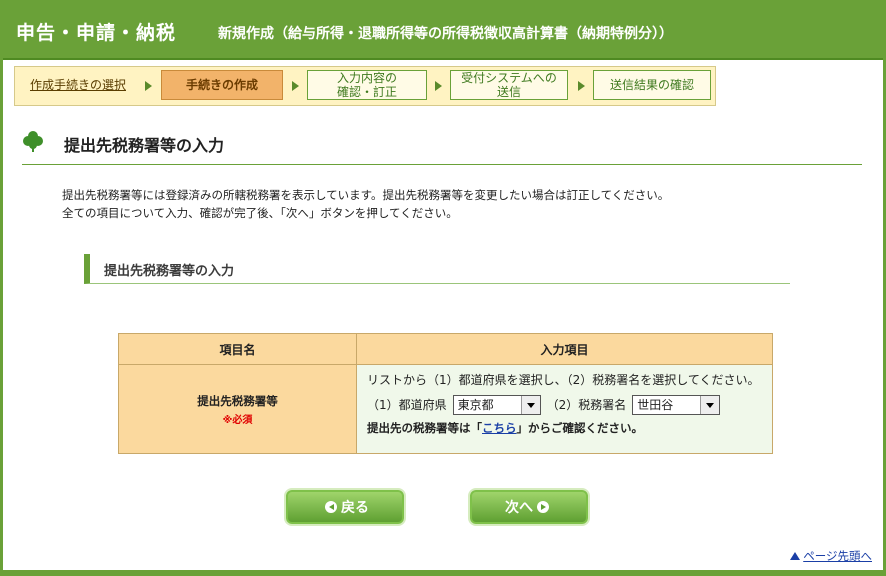  What do you see at coordinates (96, 33) in the screenshot?
I see `app-title: 申告・申請・納税` at bounding box center [96, 33].